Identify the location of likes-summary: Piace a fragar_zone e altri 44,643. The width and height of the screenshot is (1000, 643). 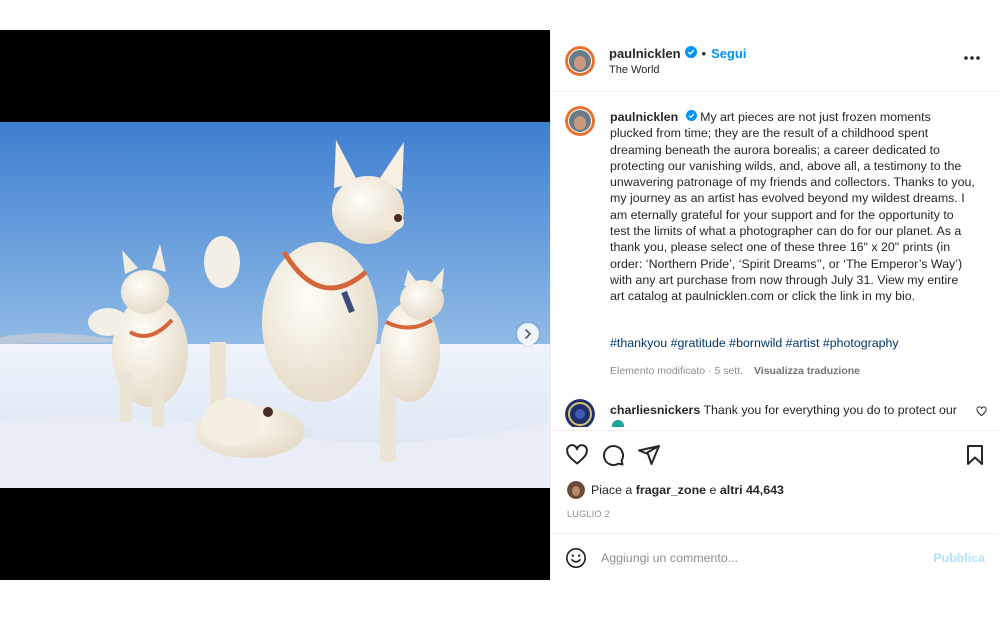
(675, 490).